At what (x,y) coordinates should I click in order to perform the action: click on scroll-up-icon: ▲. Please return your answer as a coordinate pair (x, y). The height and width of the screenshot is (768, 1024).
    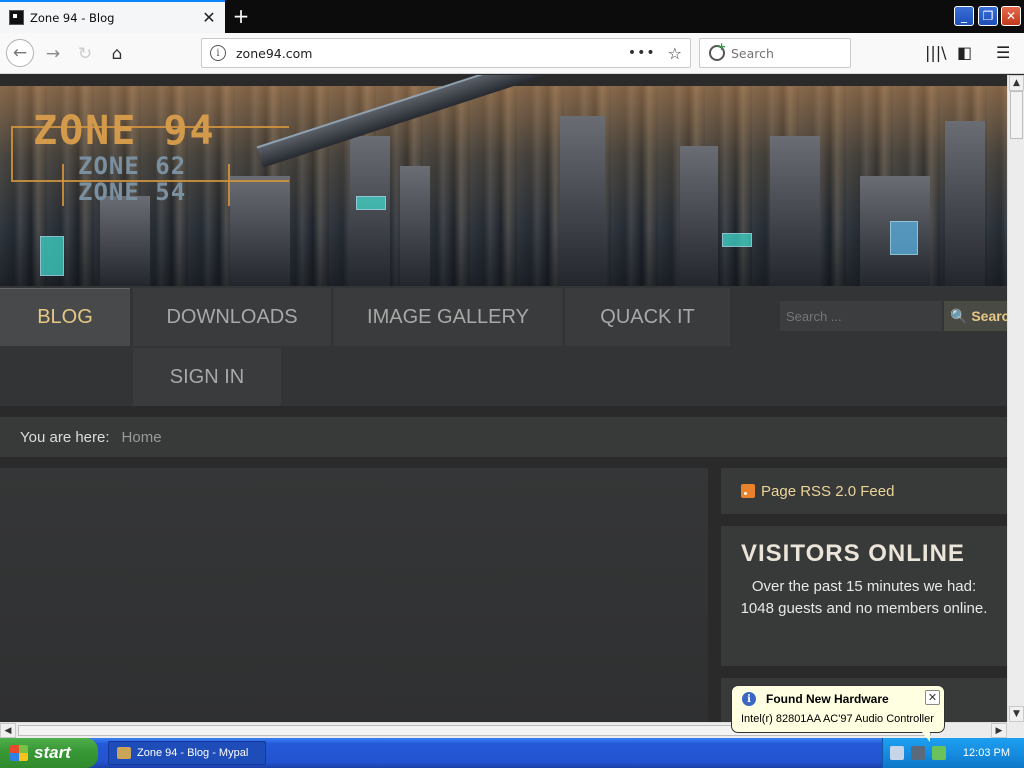
    Looking at the image, I should click on (1016, 83).